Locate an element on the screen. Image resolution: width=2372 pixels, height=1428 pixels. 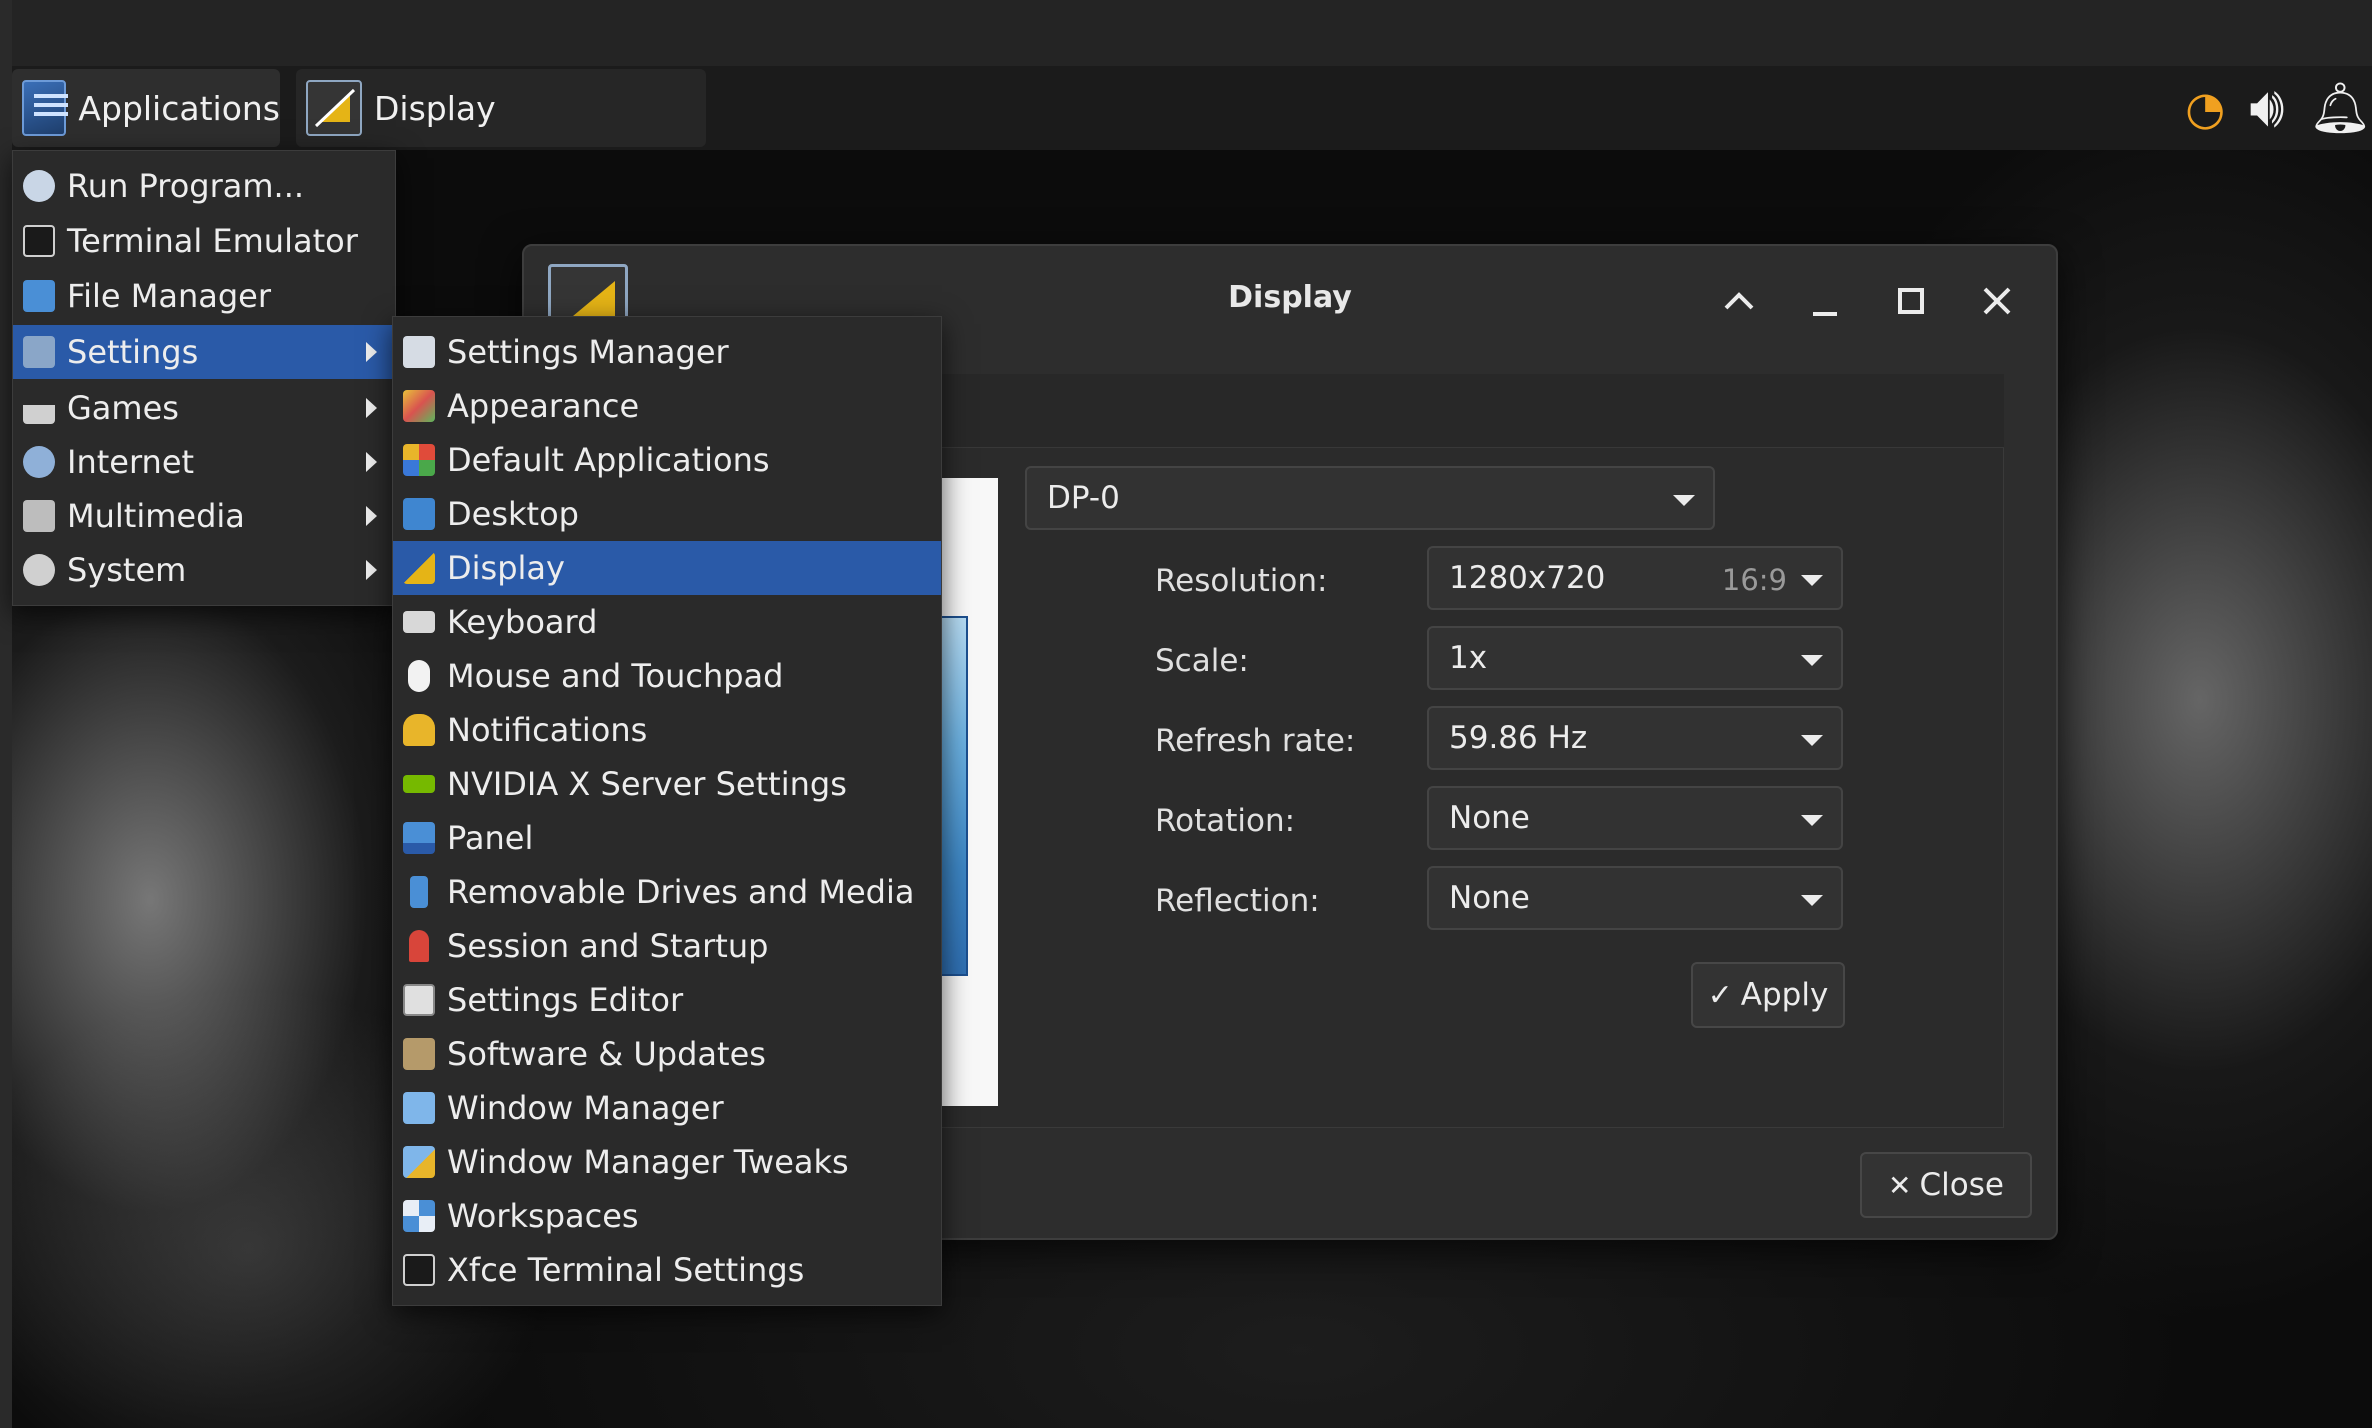
menu-item-mouse-touchpad: Mouse and Touchpad is located at coordinates (667, 676).